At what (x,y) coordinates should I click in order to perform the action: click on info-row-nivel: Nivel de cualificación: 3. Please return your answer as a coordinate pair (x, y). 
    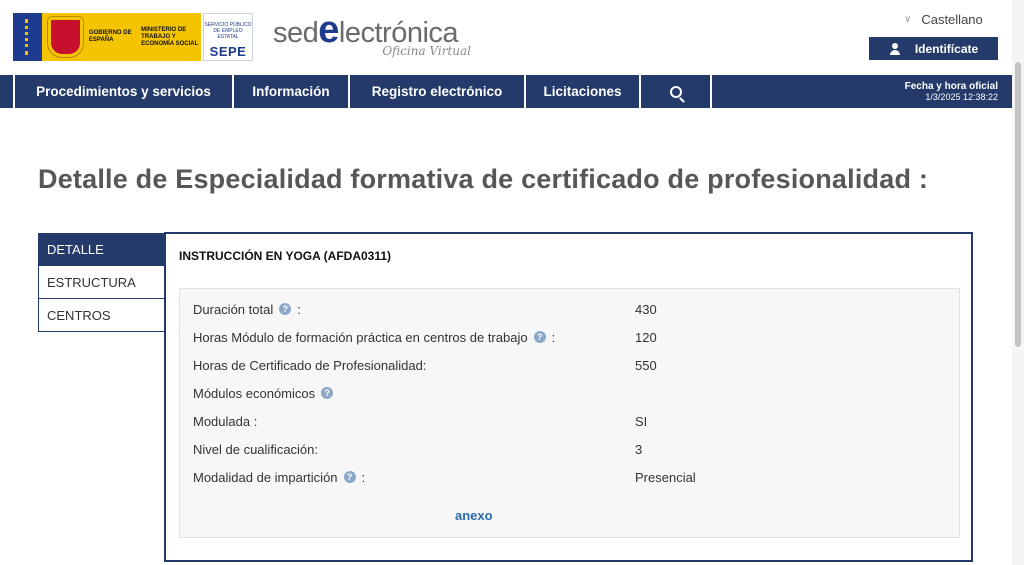
    Looking at the image, I should click on (573, 449).